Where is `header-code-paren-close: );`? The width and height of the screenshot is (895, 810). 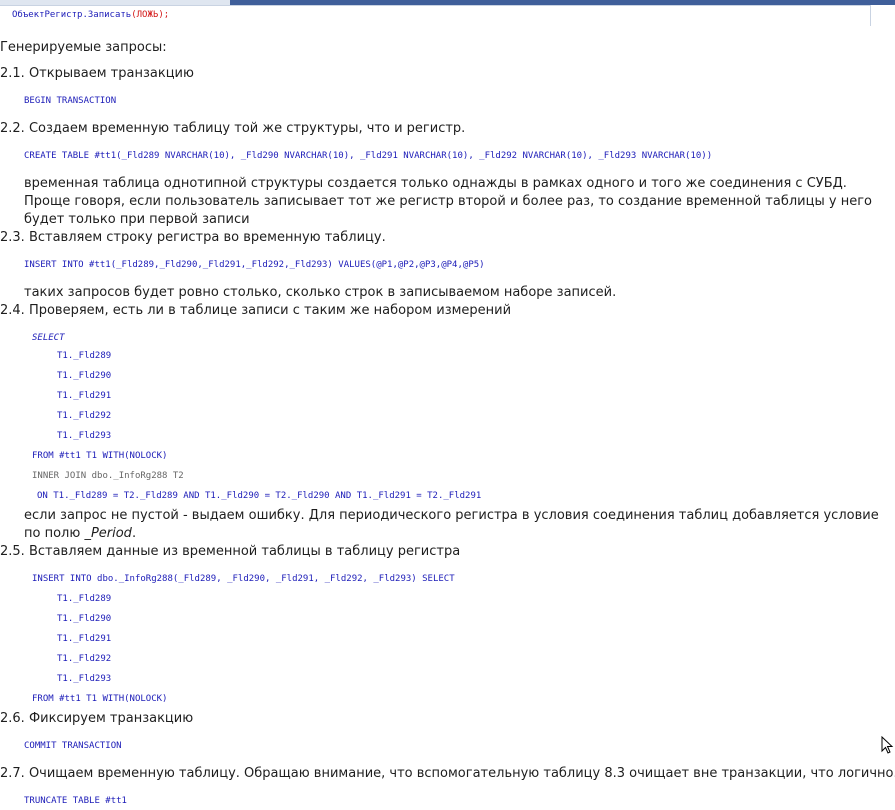 header-code-paren-close: ); is located at coordinates (164, 15).